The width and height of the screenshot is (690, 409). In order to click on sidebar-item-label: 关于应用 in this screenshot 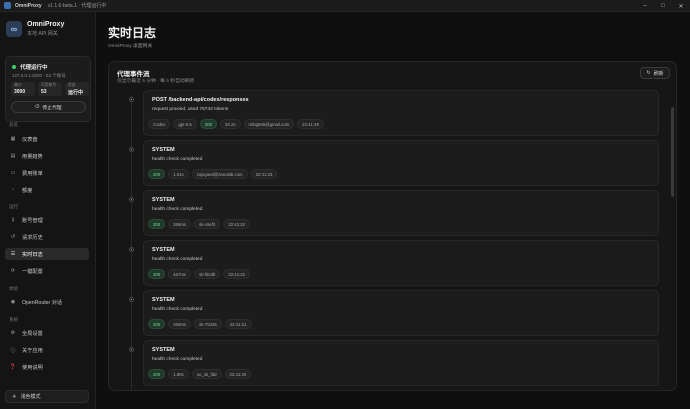, I will do `click(32, 350)`.